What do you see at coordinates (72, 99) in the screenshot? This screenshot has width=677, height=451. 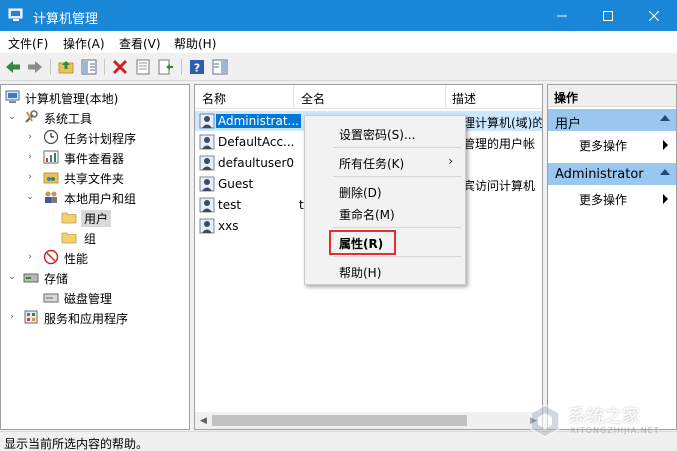 I see `tree-item-label: 计算机管理(本地)` at bounding box center [72, 99].